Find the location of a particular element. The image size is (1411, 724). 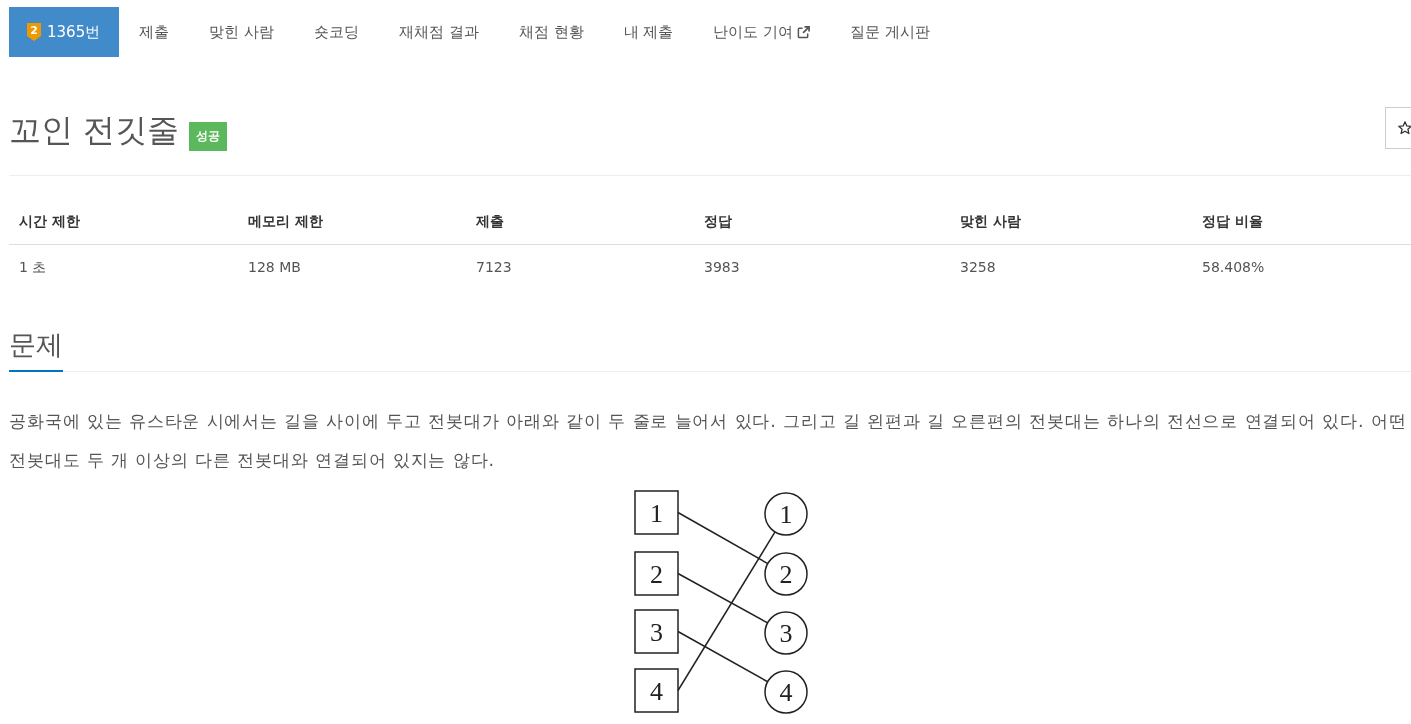

column-header: 제출 is located at coordinates (490, 221).